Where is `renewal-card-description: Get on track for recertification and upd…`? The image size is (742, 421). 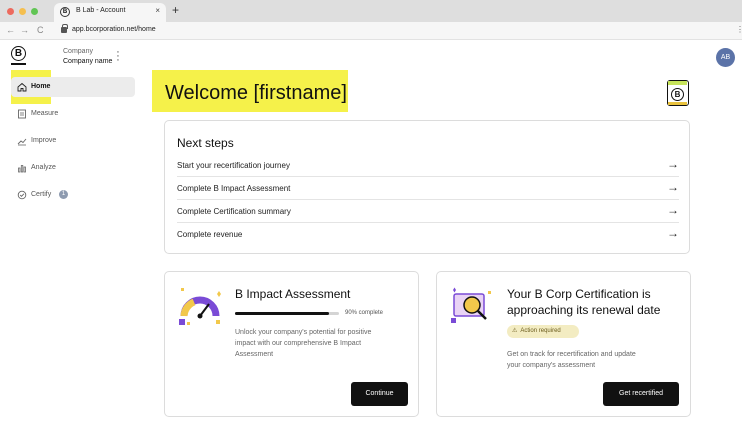 renewal-card-description: Get on track for recertification and upd… is located at coordinates (571, 360).